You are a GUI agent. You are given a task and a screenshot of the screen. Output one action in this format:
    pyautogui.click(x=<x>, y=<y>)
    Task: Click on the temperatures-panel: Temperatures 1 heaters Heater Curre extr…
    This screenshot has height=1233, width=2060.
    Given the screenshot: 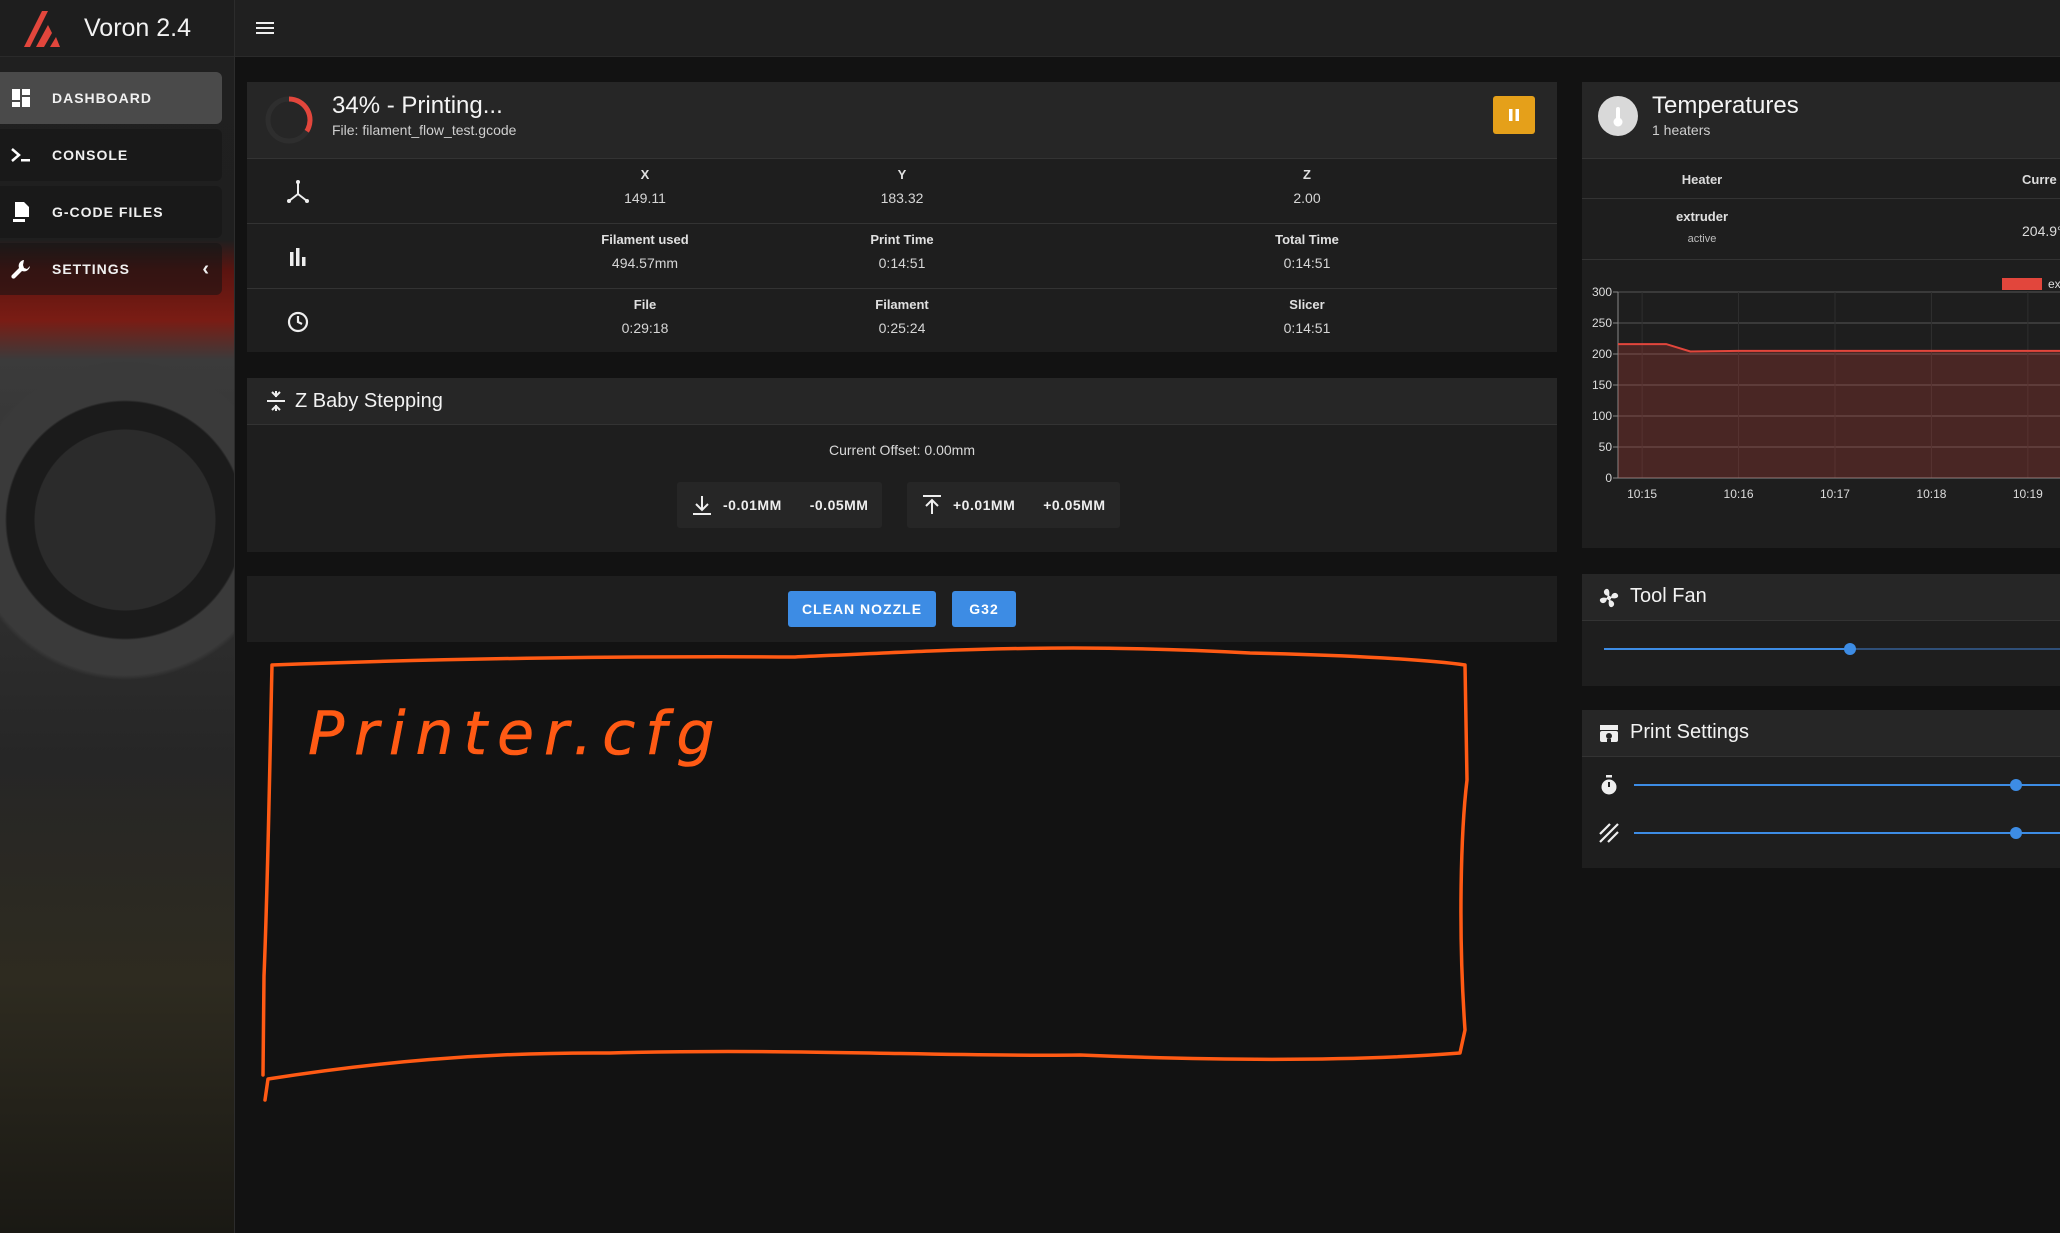 What is the action you would take?
    pyautogui.click(x=1821, y=315)
    